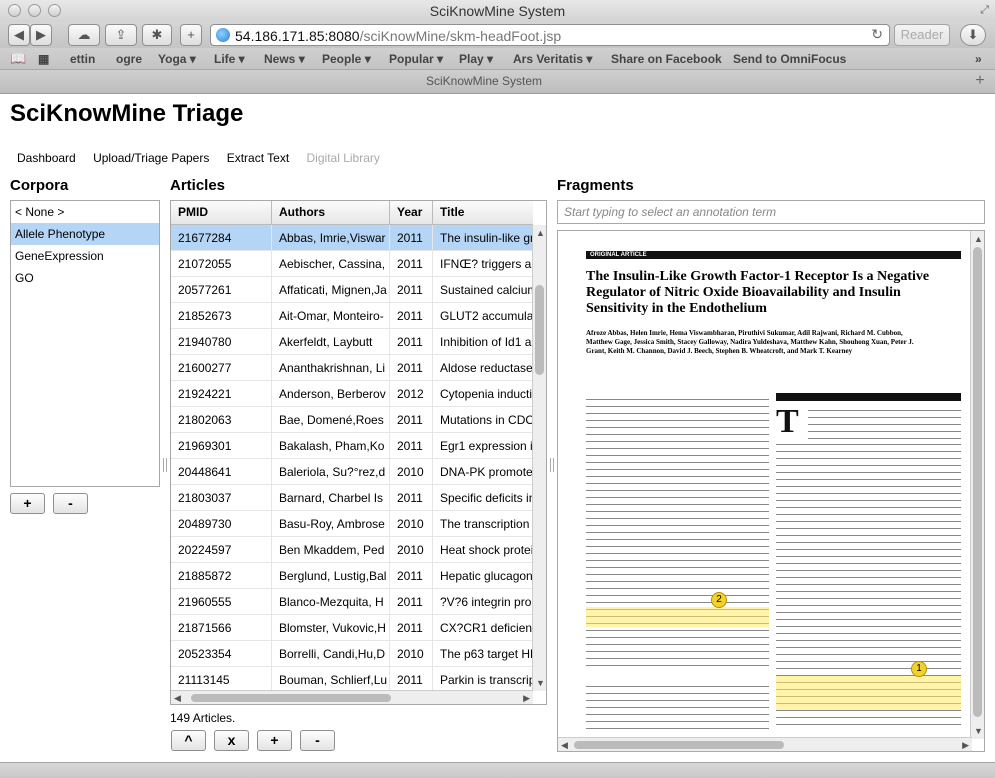 The height and width of the screenshot is (778, 995). Describe the element at coordinates (346, 59) in the screenshot. I see `bookmark-folder: People ▾` at that location.